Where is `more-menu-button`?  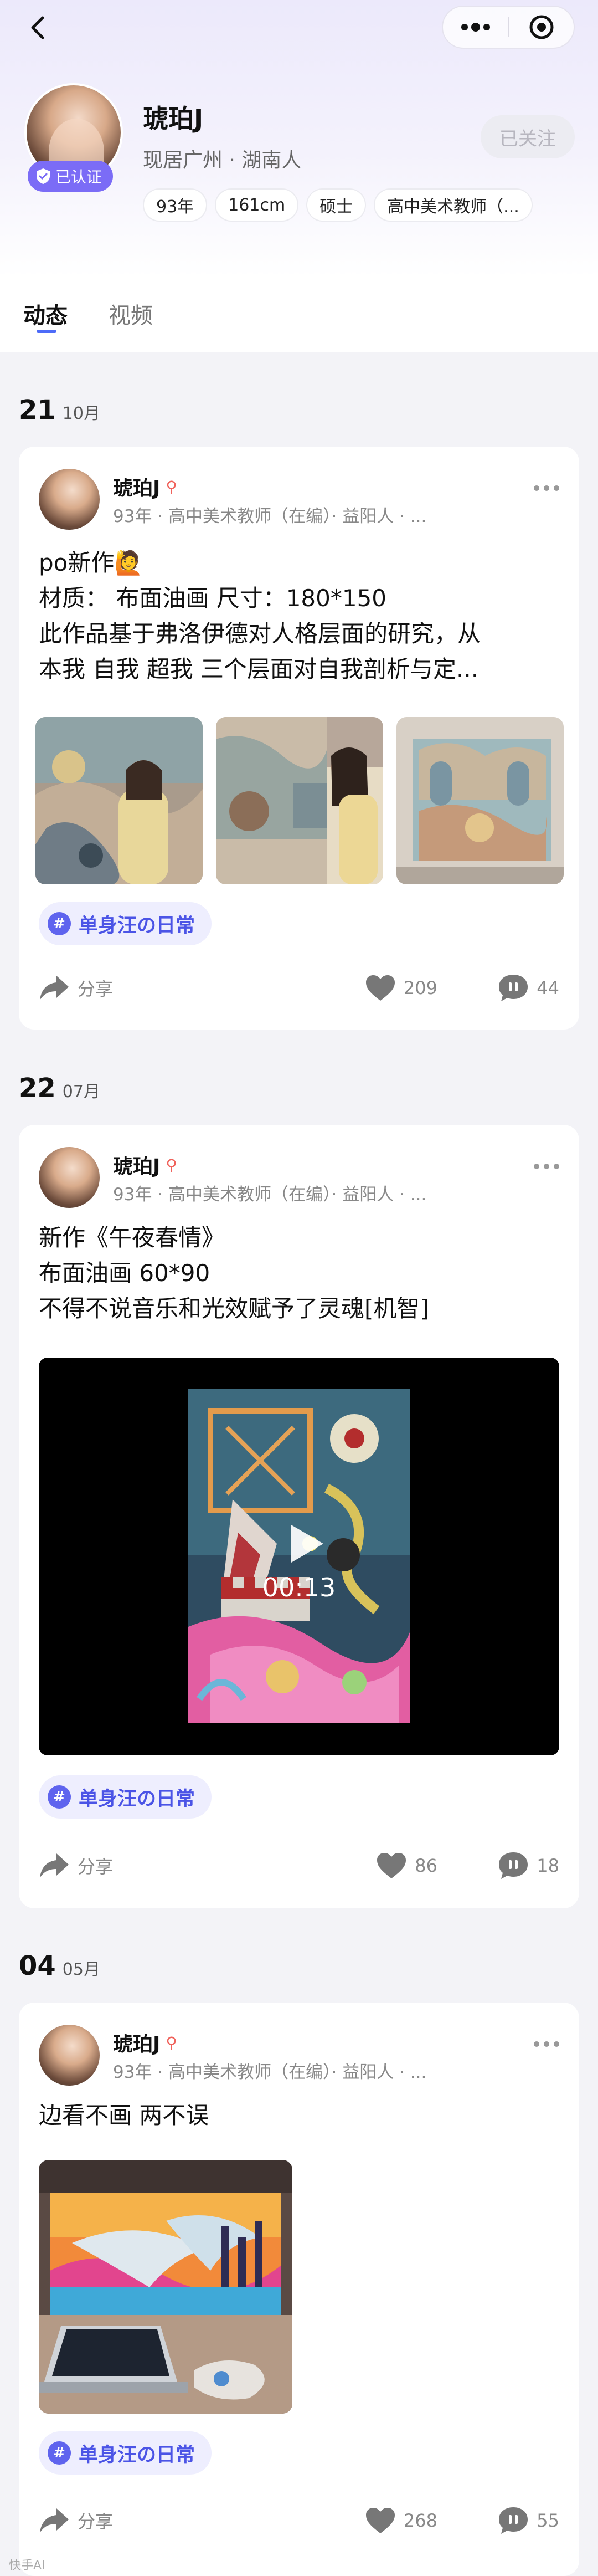
more-menu-button is located at coordinates (475, 27).